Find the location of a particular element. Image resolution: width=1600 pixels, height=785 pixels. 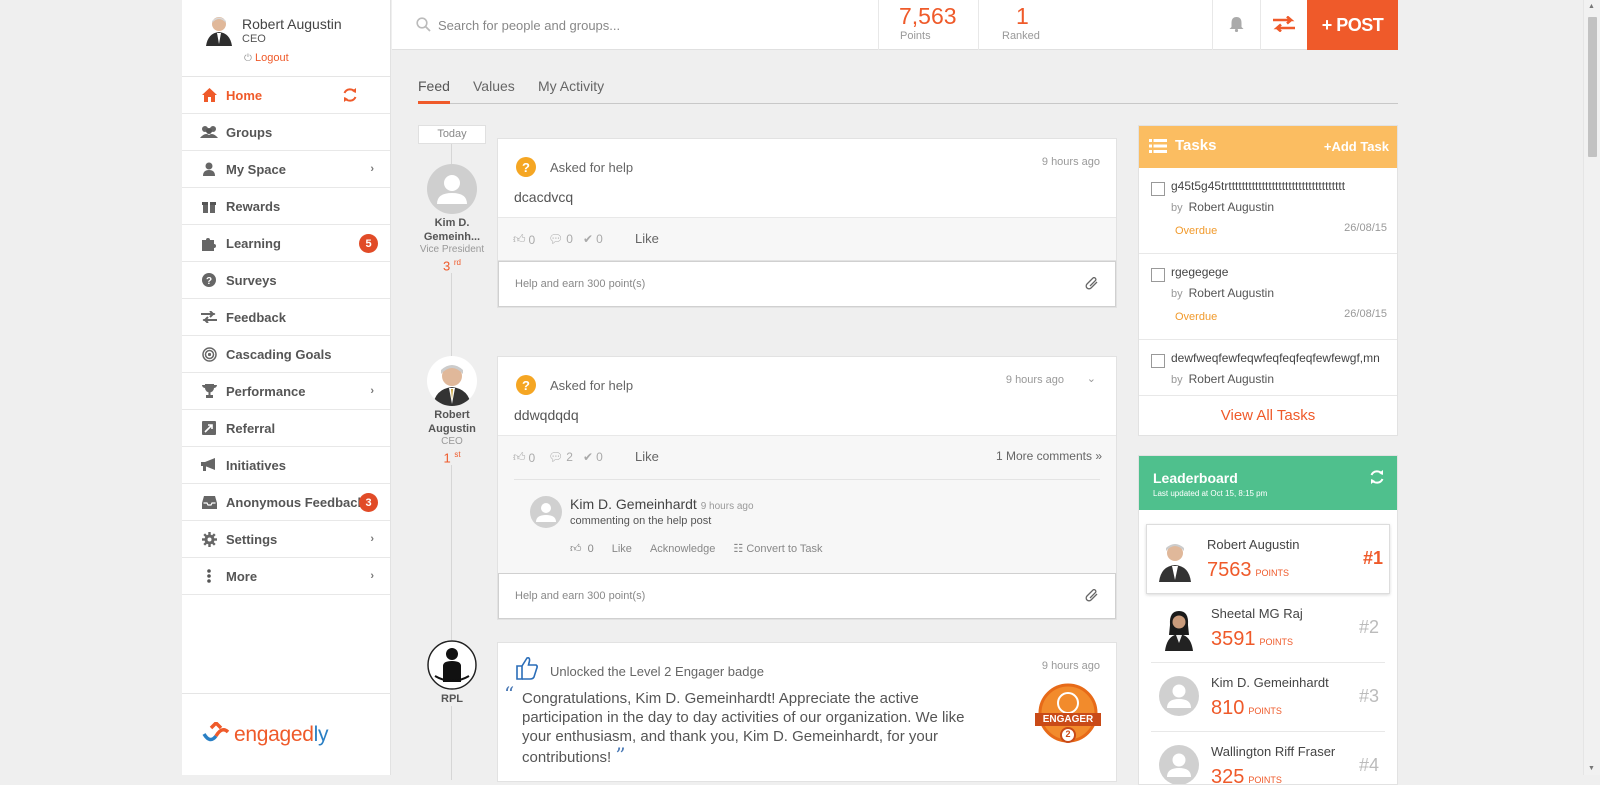

comments-count: 💬︎ 0 is located at coordinates (560, 239).